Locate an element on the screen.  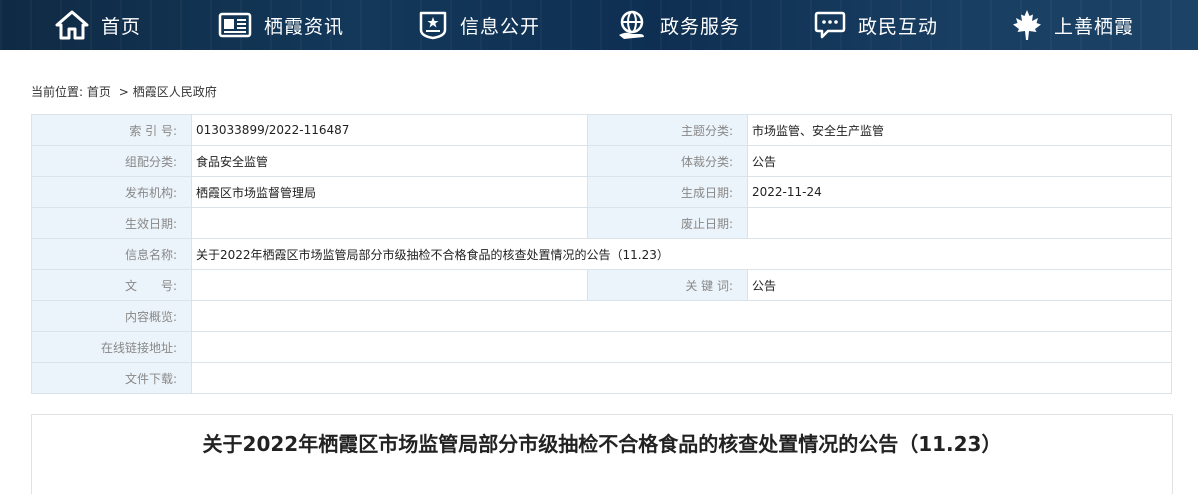
nav-item-services: 政务服务 is located at coordinates (678, 25).